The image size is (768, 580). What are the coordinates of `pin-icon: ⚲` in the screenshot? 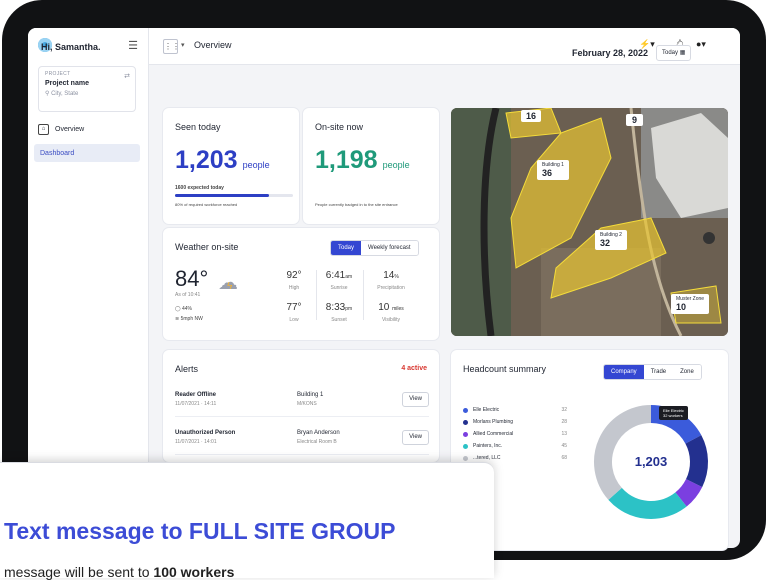 It's located at (47, 94).